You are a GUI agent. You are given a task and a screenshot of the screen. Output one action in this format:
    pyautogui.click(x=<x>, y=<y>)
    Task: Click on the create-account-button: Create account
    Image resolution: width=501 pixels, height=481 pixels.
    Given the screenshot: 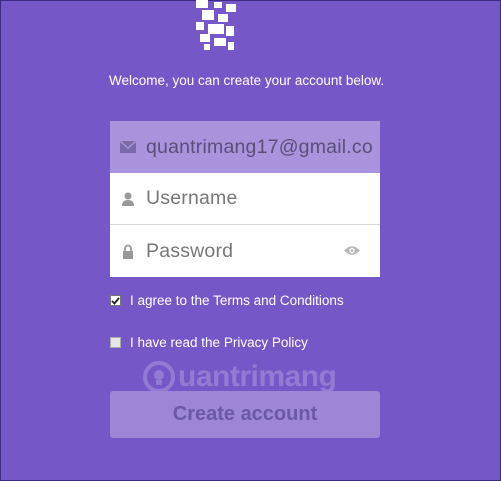 What is the action you would take?
    pyautogui.click(x=245, y=414)
    